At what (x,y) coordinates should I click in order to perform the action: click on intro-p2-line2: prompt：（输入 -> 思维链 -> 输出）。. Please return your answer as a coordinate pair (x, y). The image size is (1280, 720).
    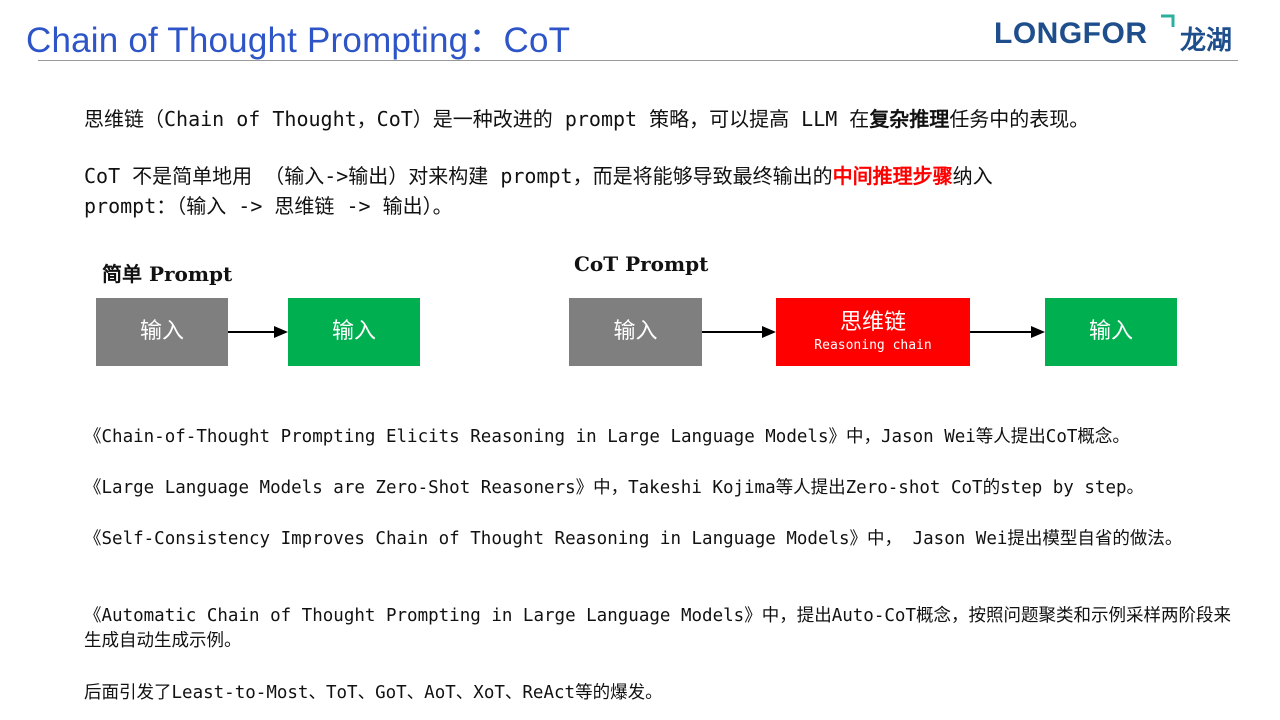
    Looking at the image, I should click on (268, 206).